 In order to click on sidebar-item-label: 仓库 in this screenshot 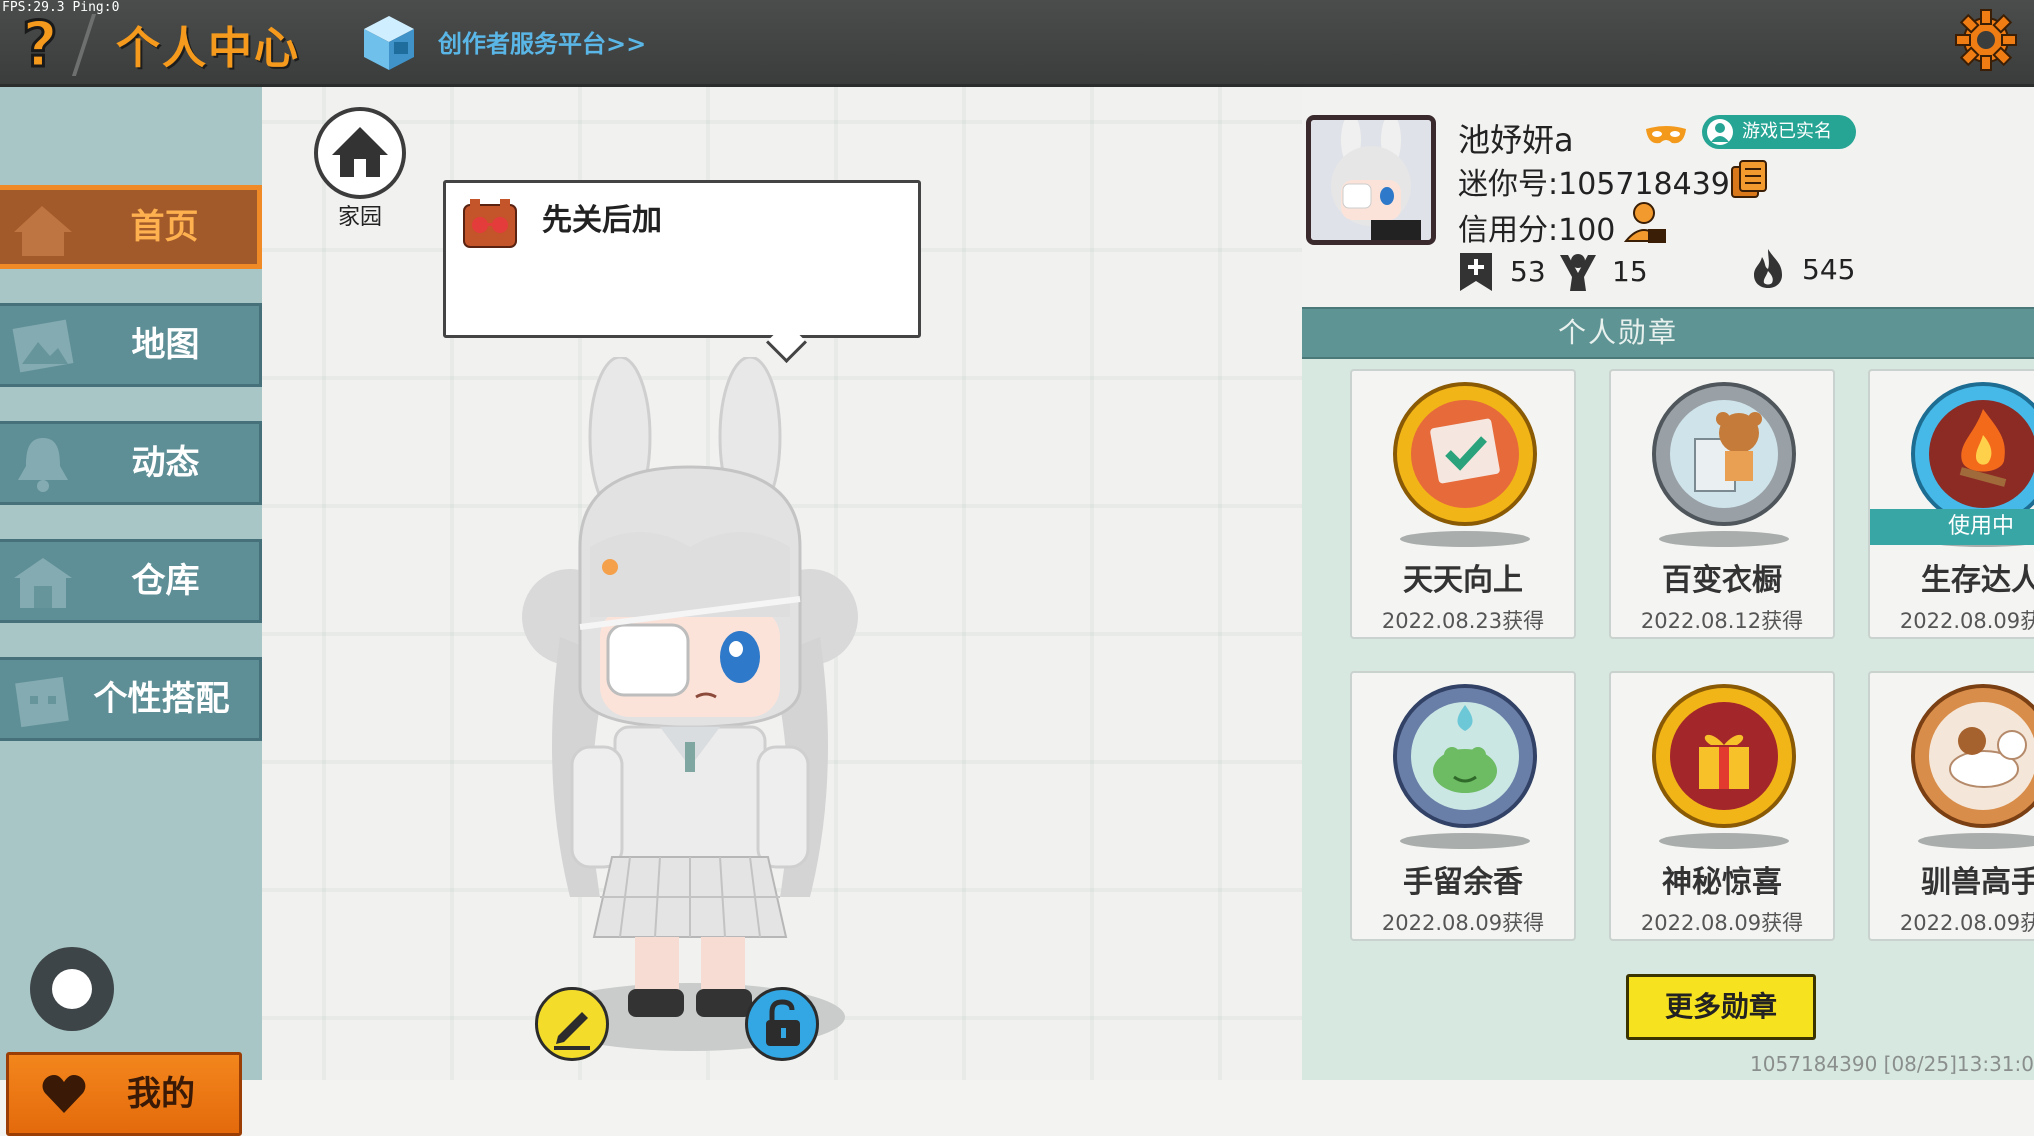, I will do `click(165, 581)`.